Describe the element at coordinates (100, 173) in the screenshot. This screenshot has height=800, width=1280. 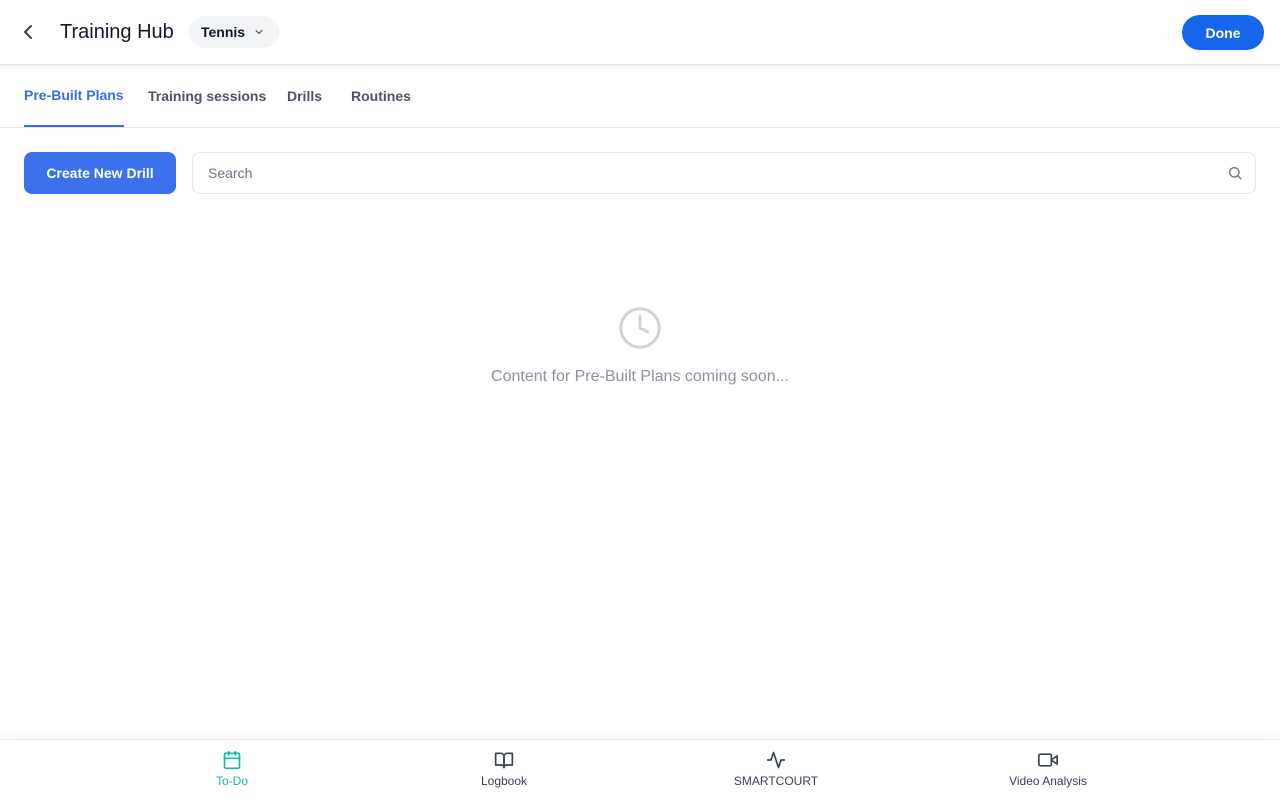
I see `create-new-drill-button: Create New Drill` at that location.